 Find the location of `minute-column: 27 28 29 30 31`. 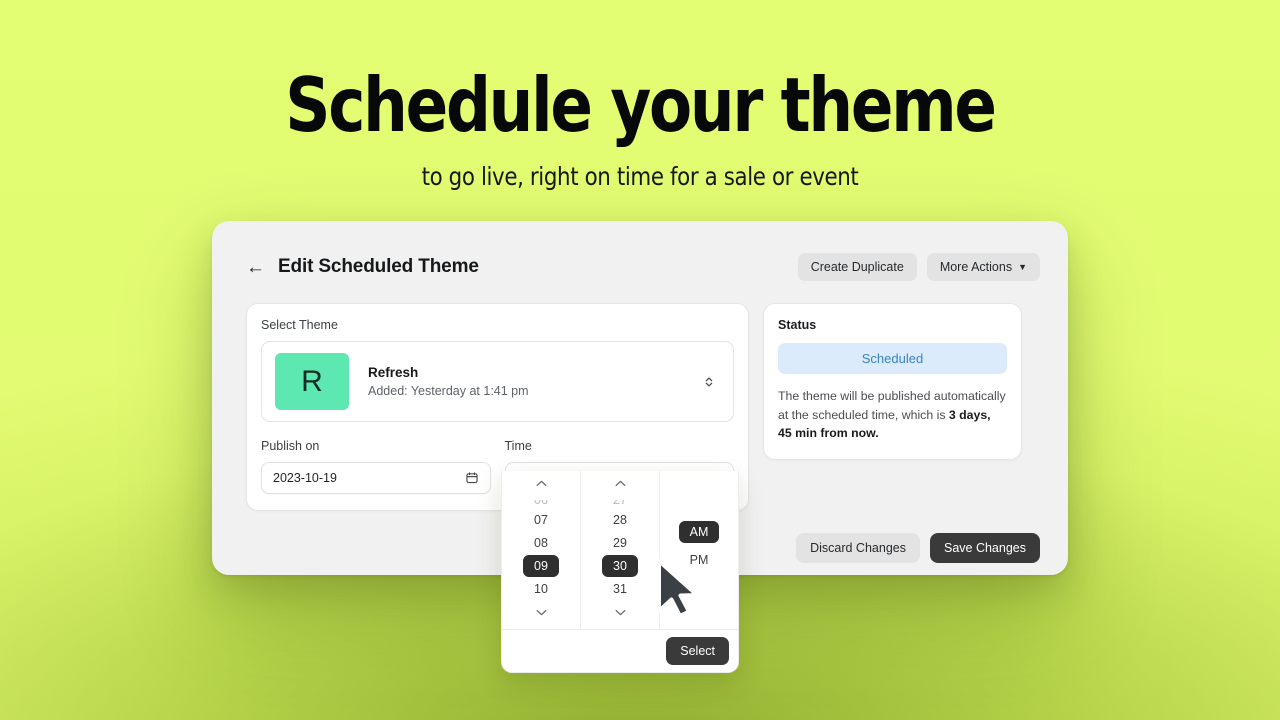

minute-column: 27 28 29 30 31 is located at coordinates (620, 550).